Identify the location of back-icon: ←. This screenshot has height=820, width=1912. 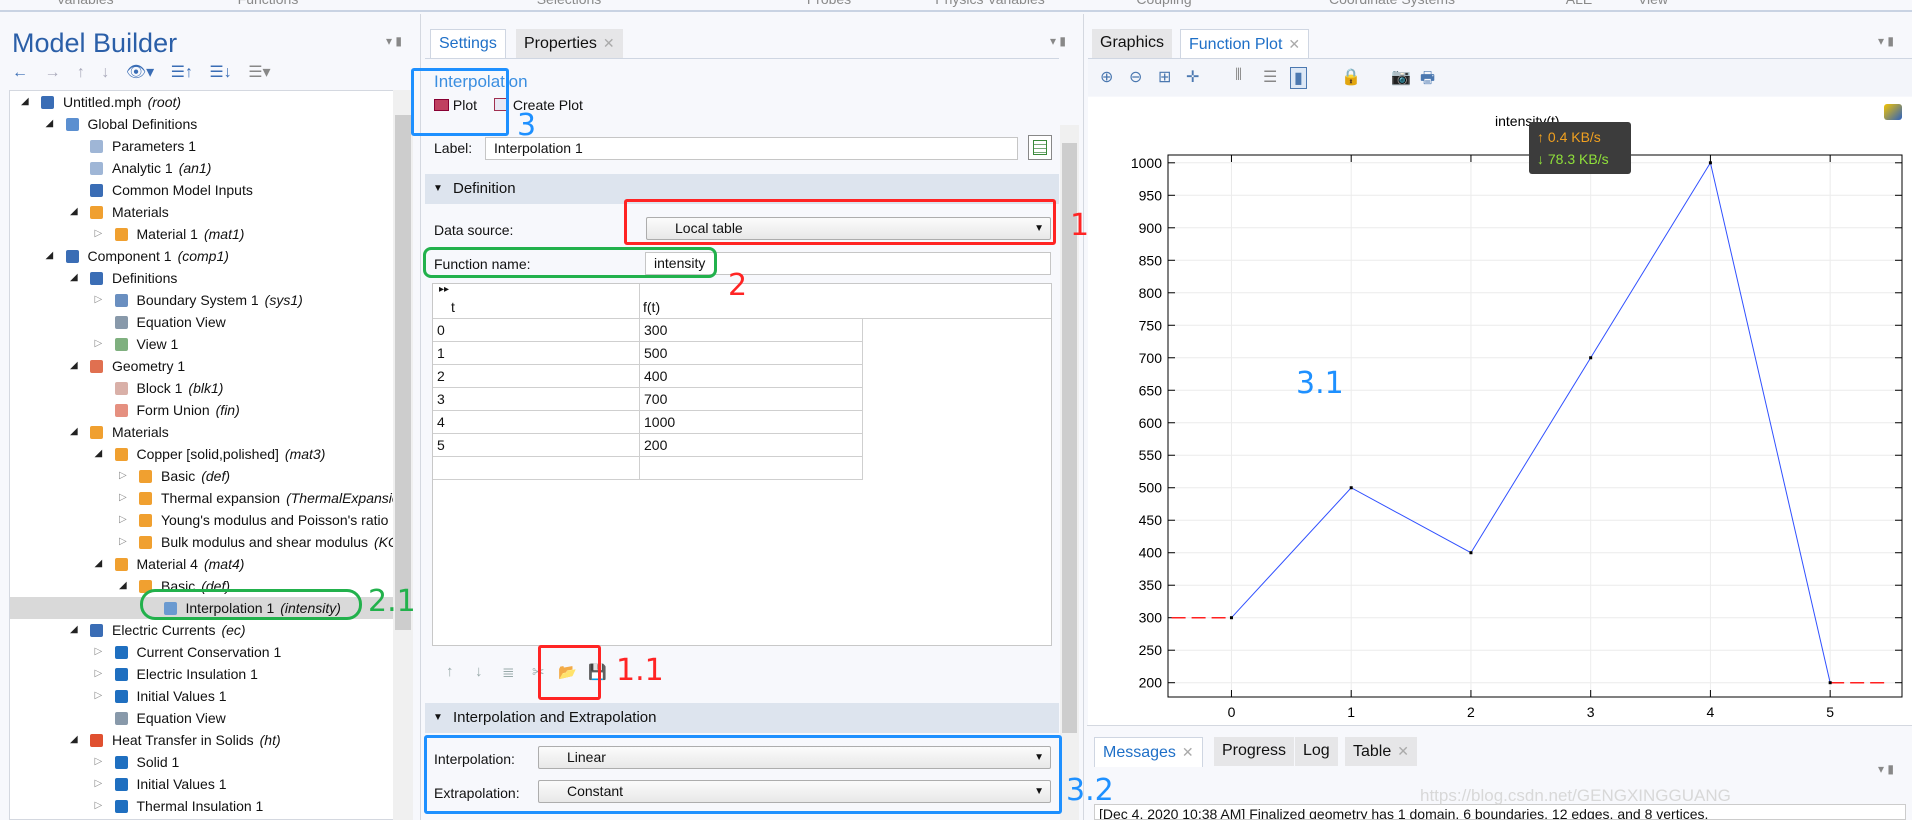
(20, 72).